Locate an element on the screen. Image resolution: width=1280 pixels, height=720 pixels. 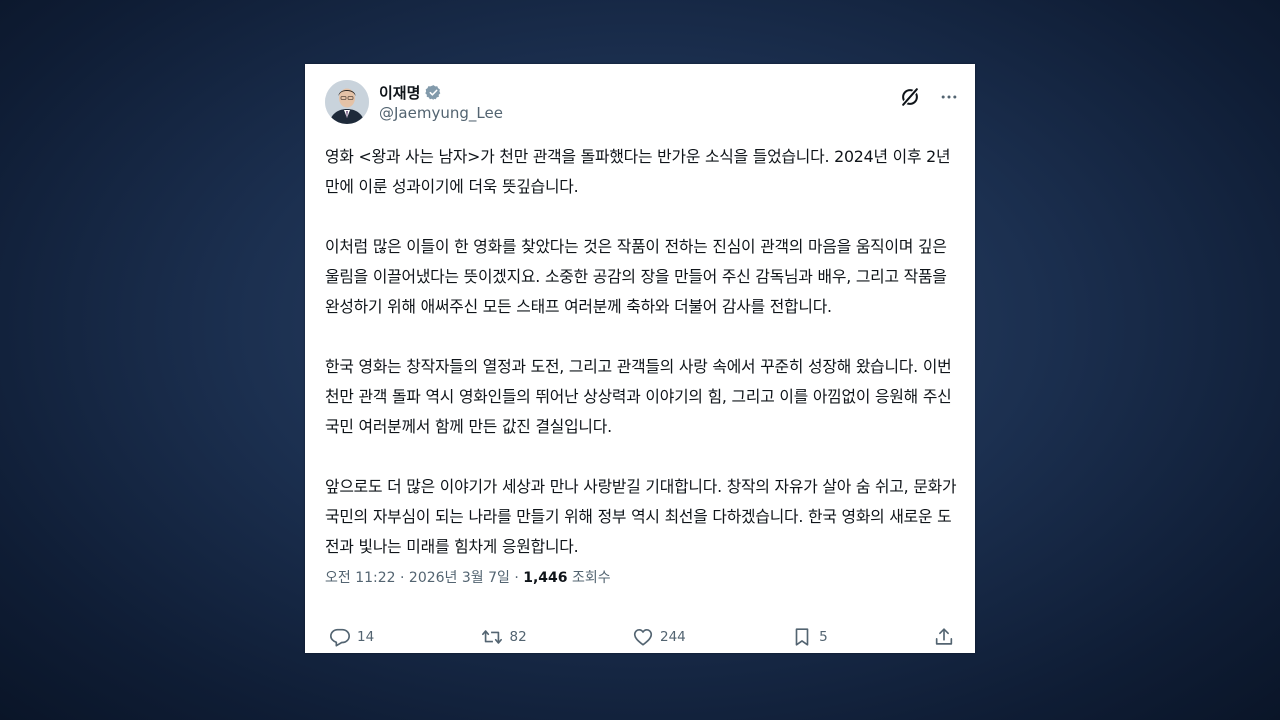
reply-count: 14 is located at coordinates (366, 637).